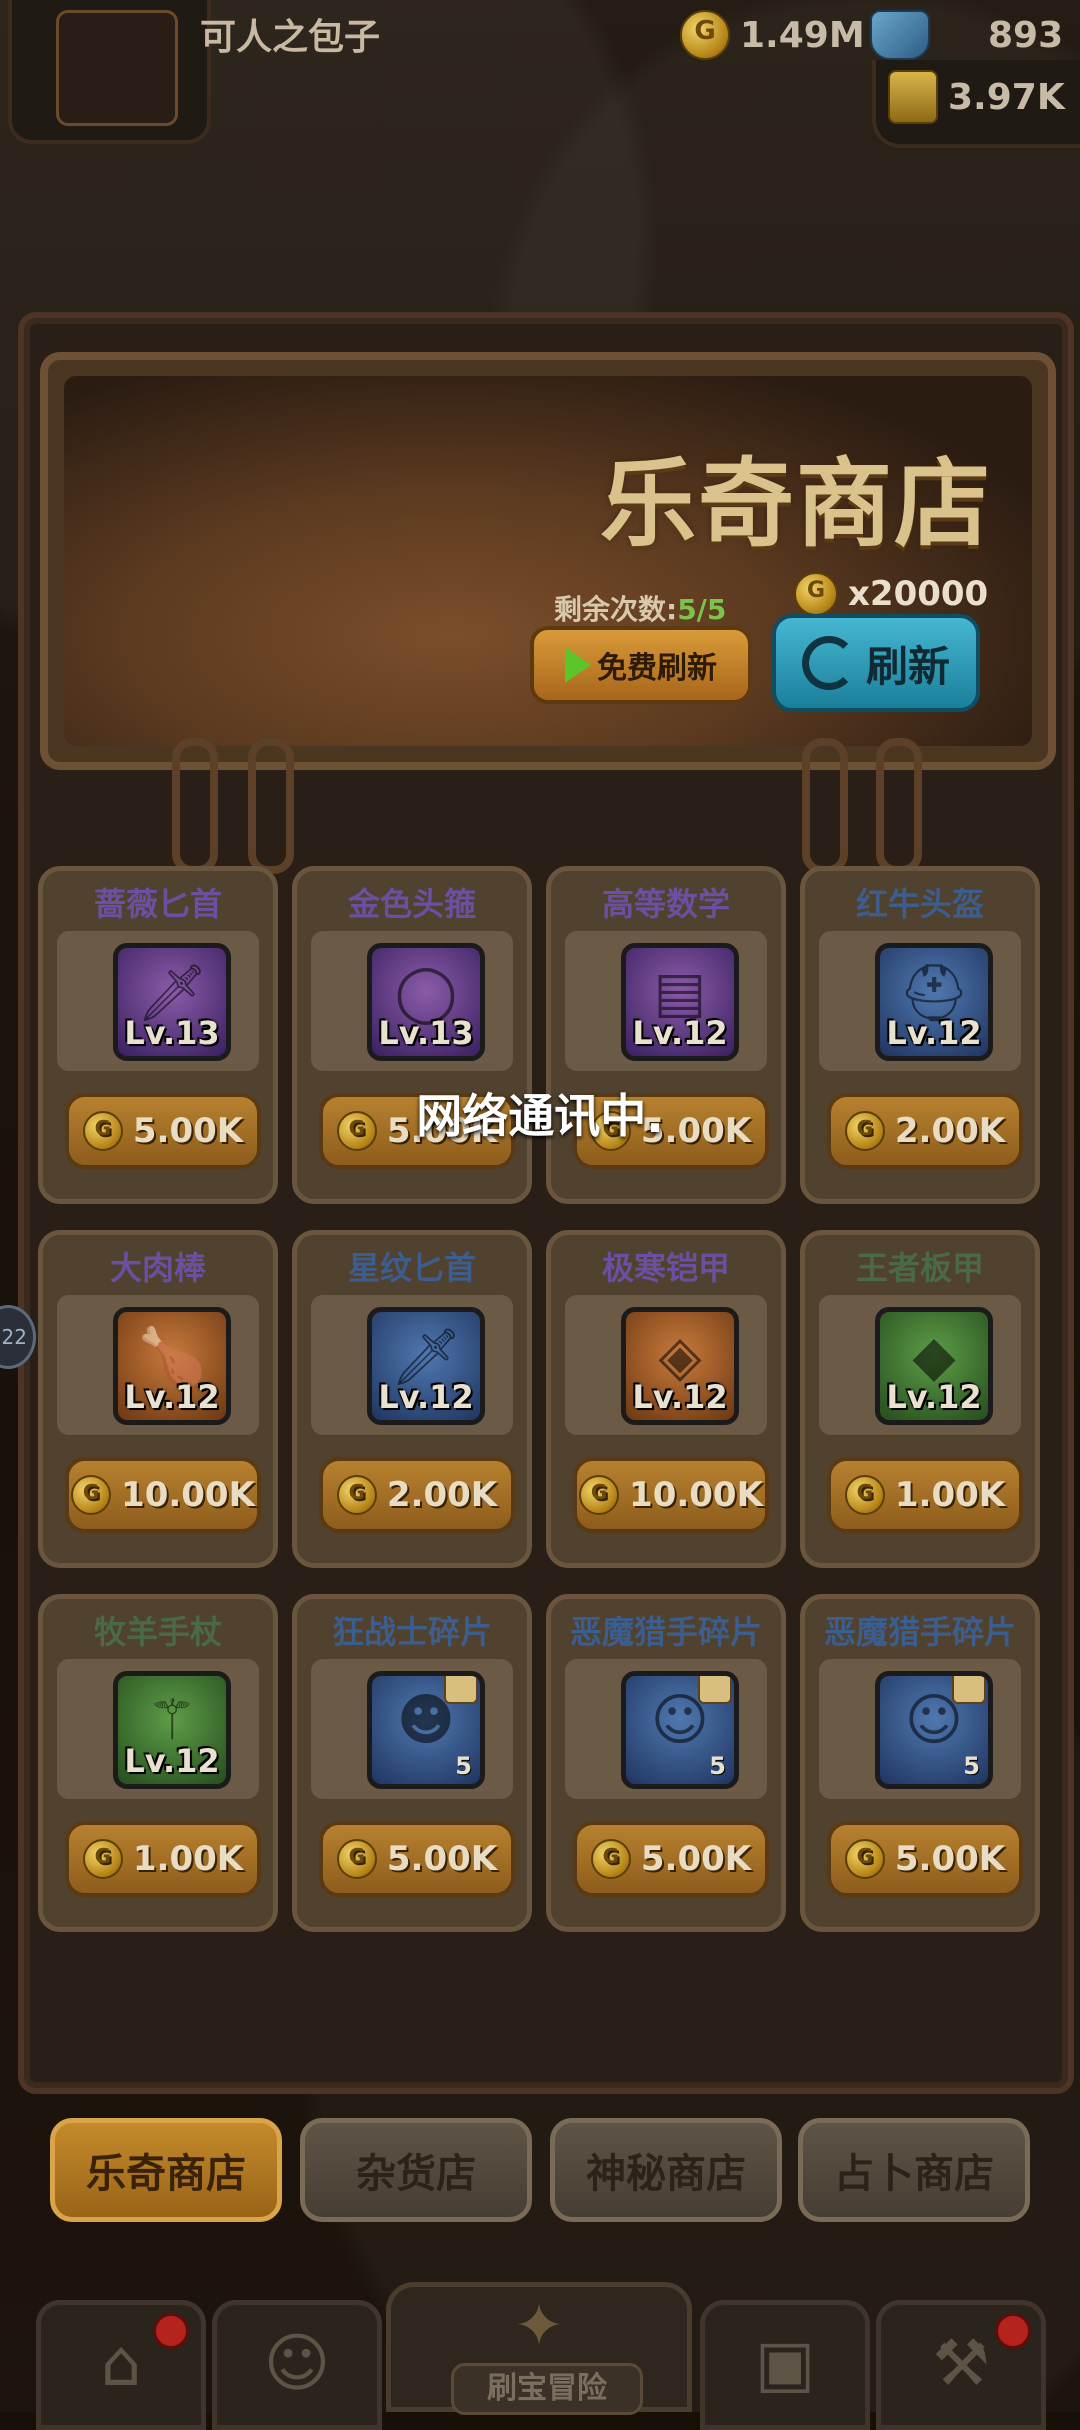 This screenshot has height=2430, width=1080. I want to click on item-card: 极寒铠甲 ◈ Lv.12 10.00K, so click(666, 1399).